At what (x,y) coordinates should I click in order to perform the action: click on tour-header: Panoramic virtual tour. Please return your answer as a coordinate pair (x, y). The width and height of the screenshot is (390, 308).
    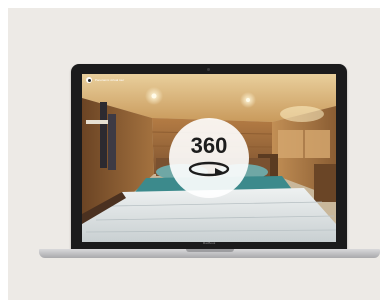
    Looking at the image, I should click on (105, 80).